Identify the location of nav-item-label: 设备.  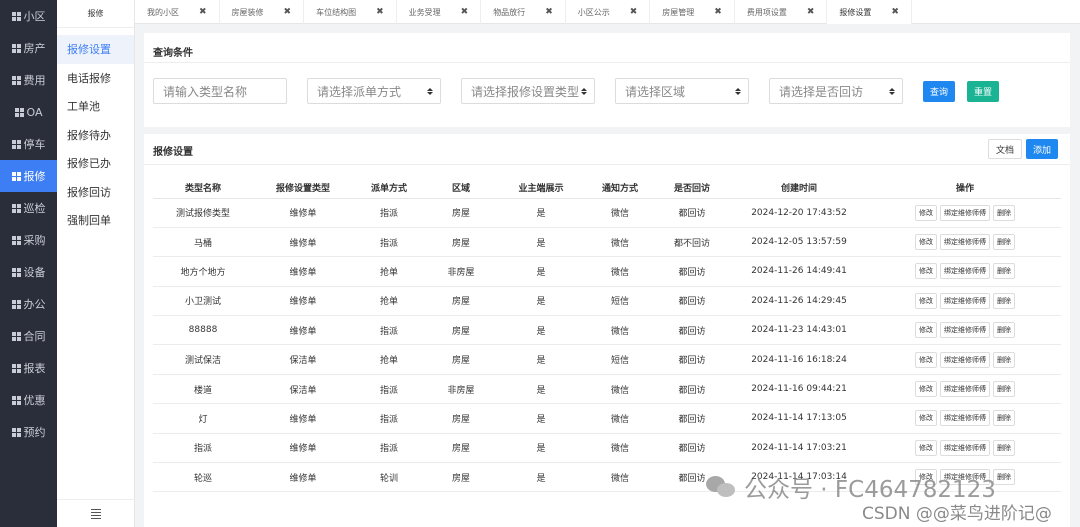
(34, 272).